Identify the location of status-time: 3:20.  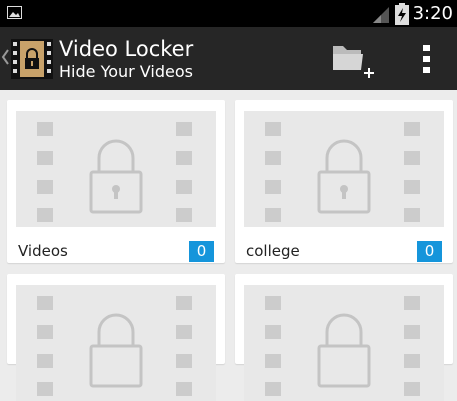
(432, 13).